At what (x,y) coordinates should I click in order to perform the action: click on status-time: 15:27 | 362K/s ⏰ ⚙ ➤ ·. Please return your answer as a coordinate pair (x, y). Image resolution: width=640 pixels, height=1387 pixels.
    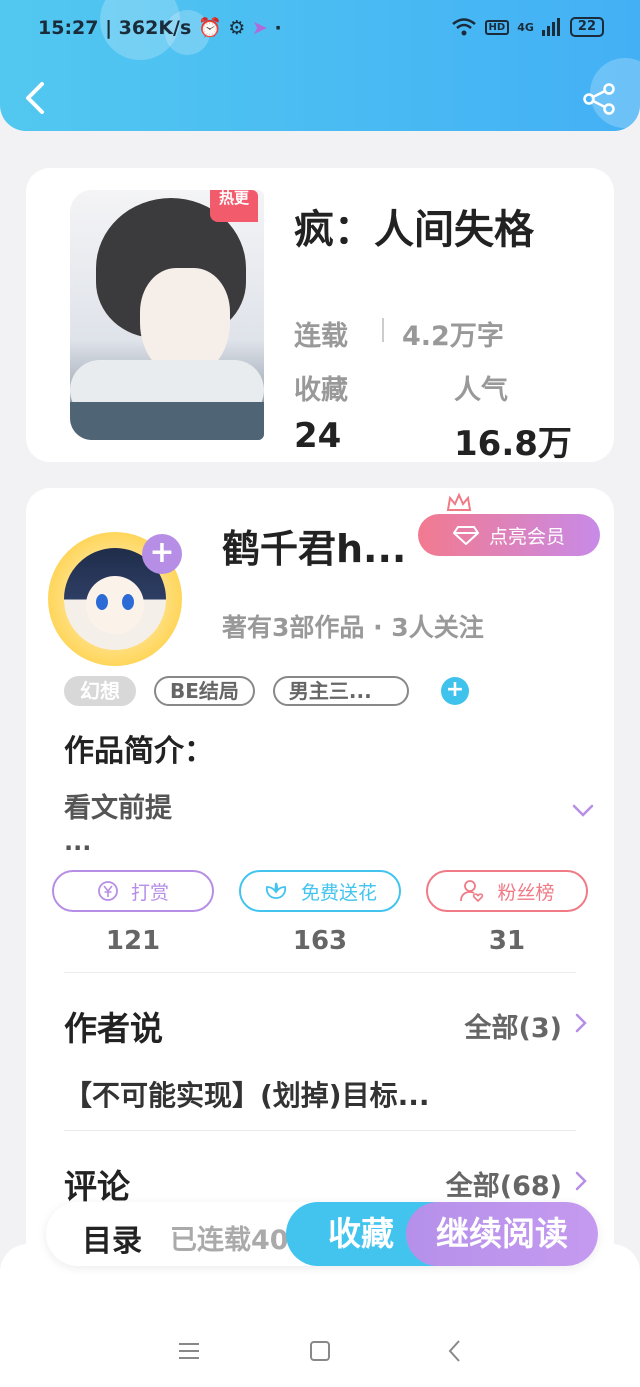
    Looking at the image, I should click on (160, 27).